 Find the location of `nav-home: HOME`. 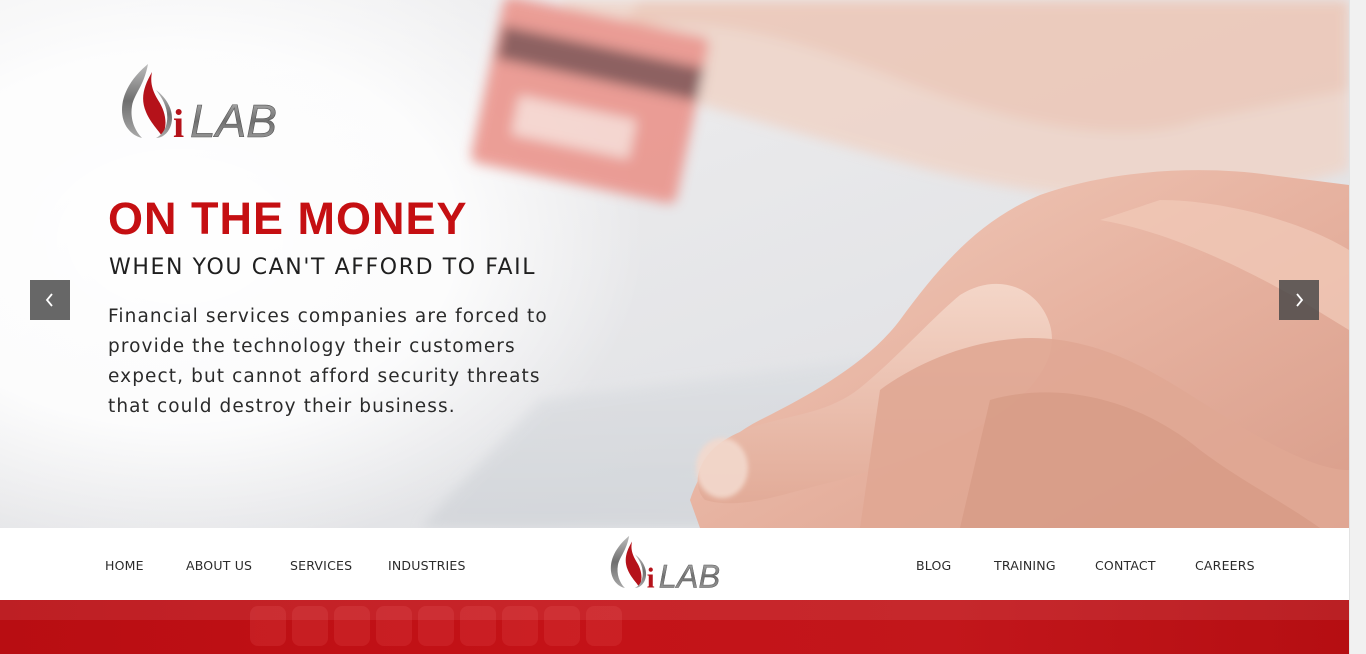

nav-home: HOME is located at coordinates (124, 565).